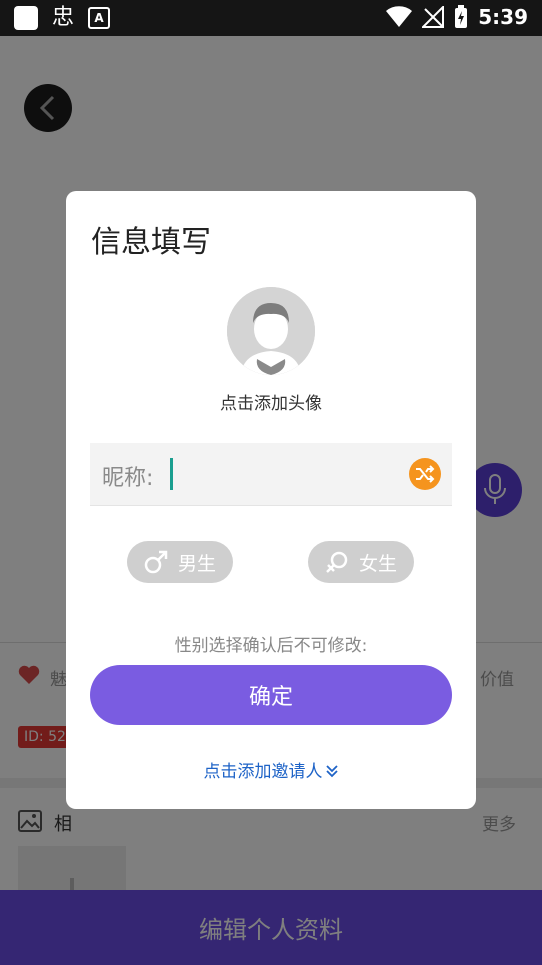  What do you see at coordinates (433, 17) in the screenshot?
I see `no-signal-icon` at bounding box center [433, 17].